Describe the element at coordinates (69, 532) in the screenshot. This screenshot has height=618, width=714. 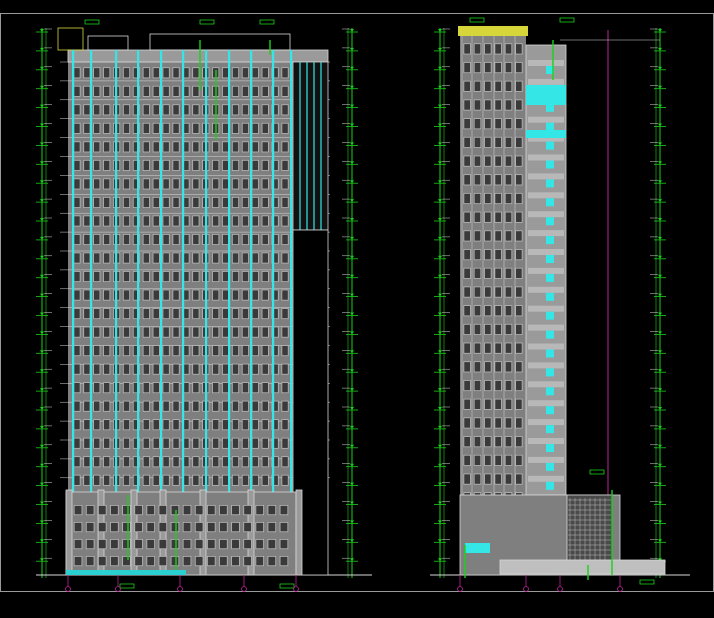
I see `podium-column` at that location.